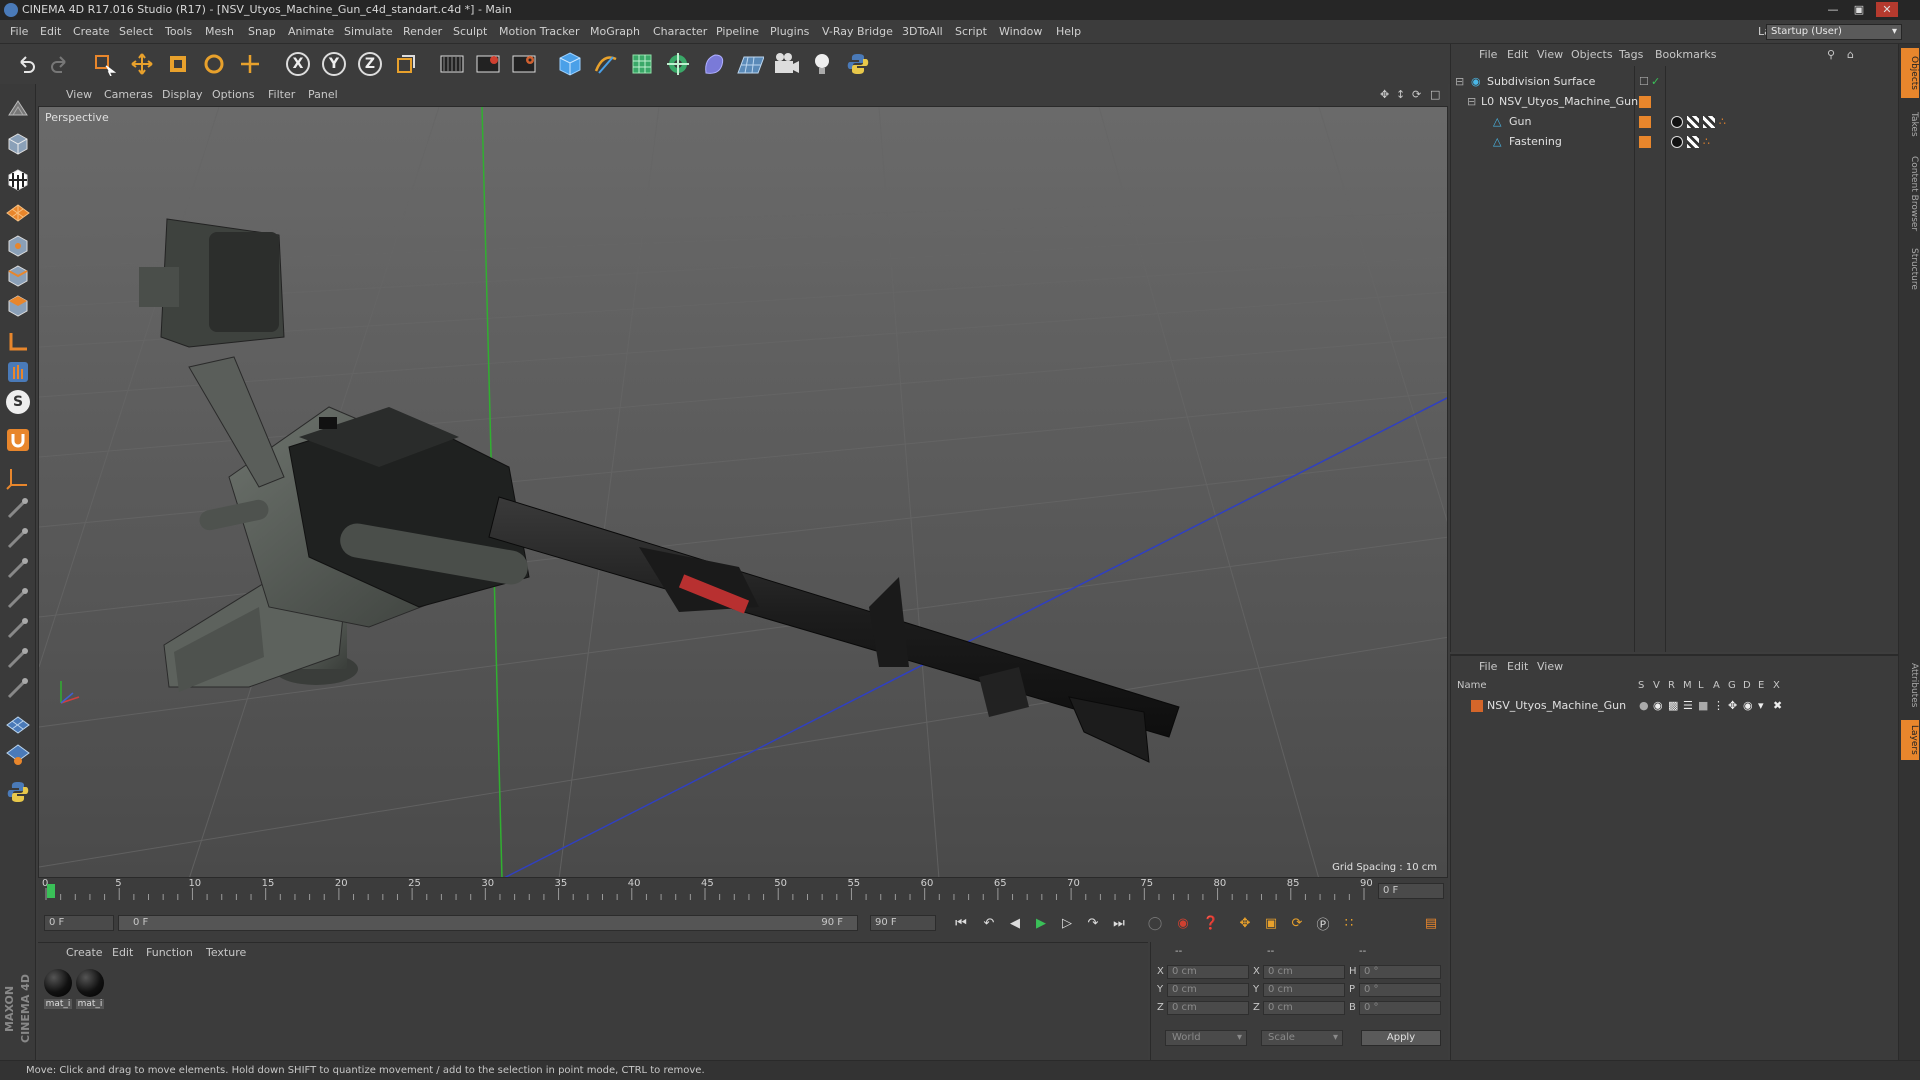 This screenshot has height=1080, width=1920. What do you see at coordinates (281, 95) in the screenshot?
I see `viewport-menu-filter: Filter` at bounding box center [281, 95].